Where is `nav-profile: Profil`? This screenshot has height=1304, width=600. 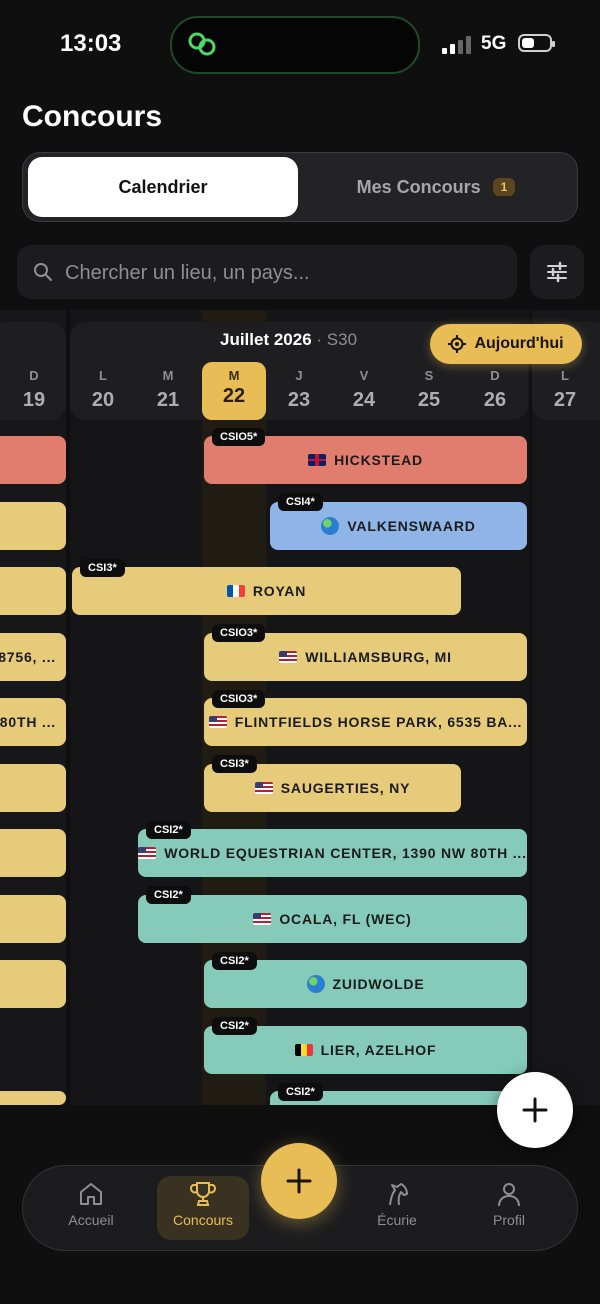 nav-profile: Profil is located at coordinates (509, 1208).